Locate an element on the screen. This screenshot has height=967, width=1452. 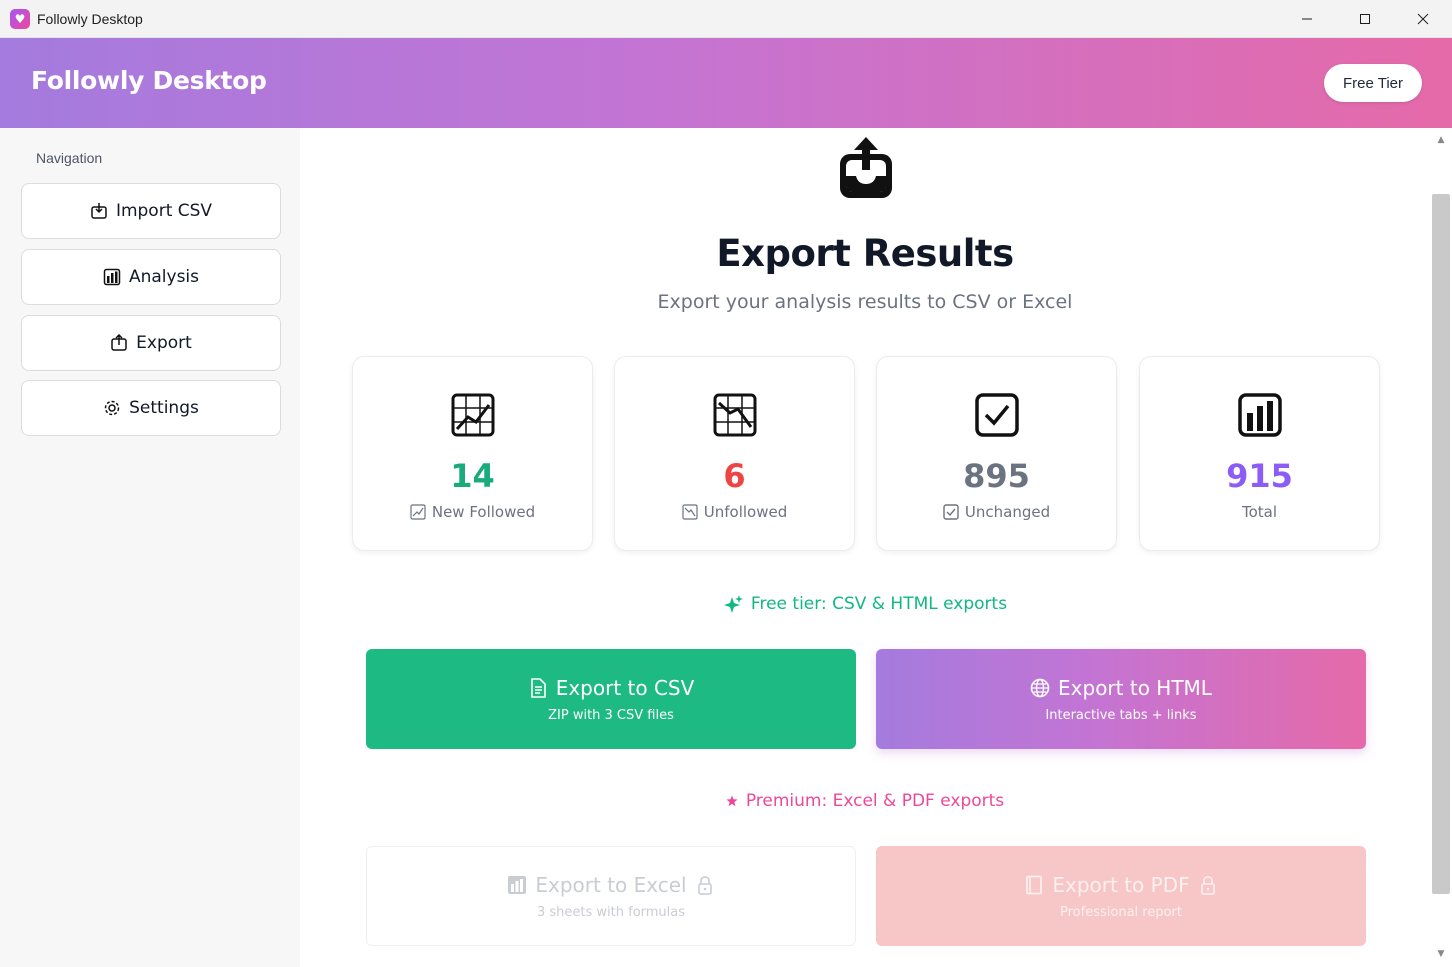
export-html-label: Export to HTML is located at coordinates (1135, 687).